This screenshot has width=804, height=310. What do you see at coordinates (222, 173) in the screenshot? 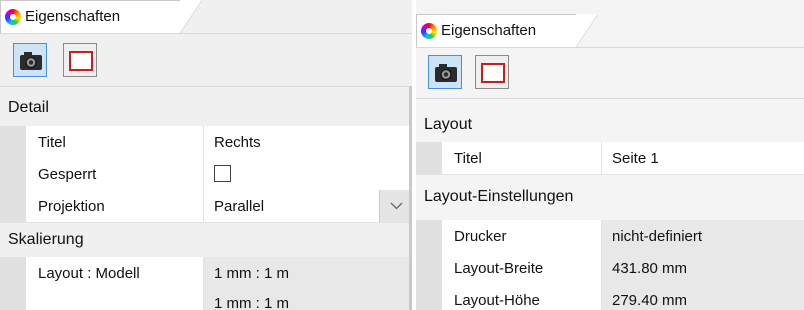
I see `locked-checkbox` at bounding box center [222, 173].